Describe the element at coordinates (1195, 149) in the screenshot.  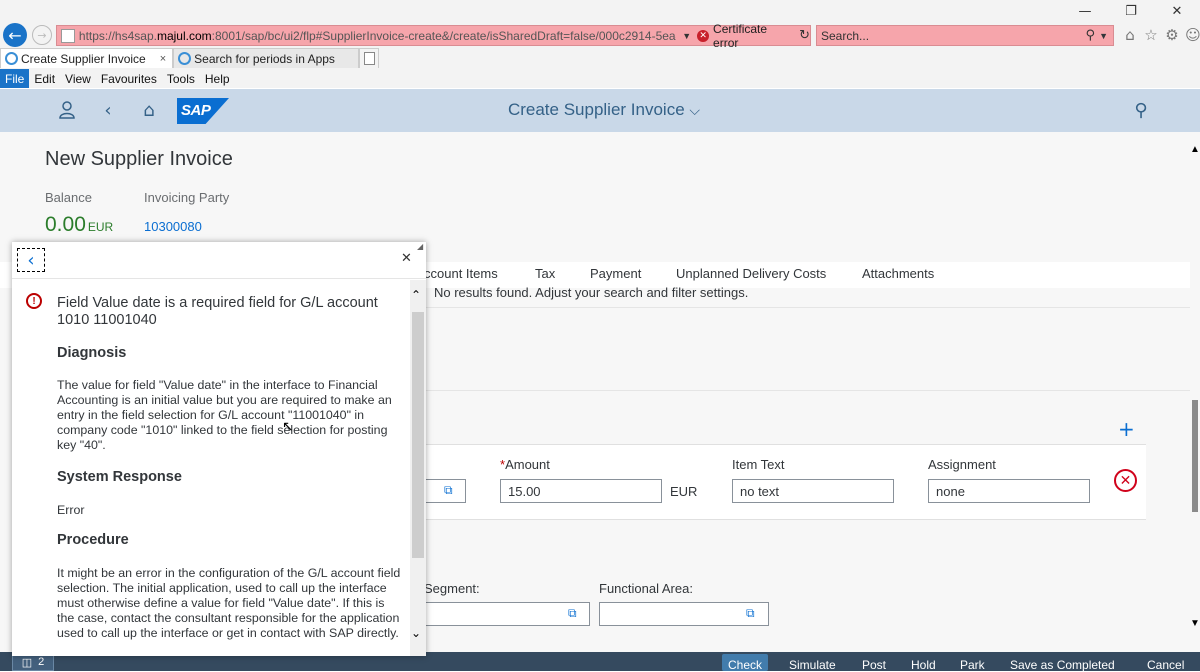
I see `scroll-up-icon: ▲` at that location.